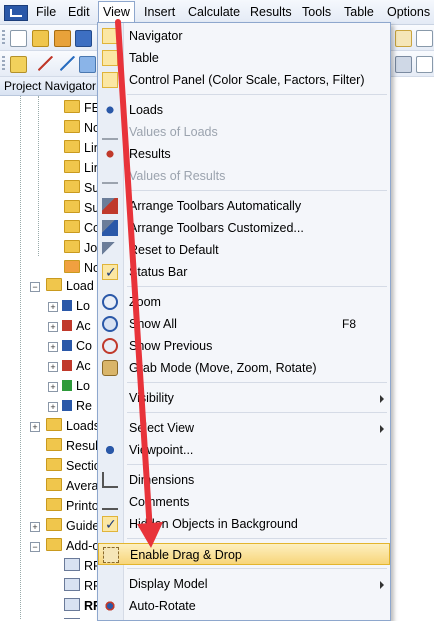 The height and width of the screenshot is (621, 434). What do you see at coordinates (403, 64) in the screenshot?
I see `view-options-icon` at bounding box center [403, 64].